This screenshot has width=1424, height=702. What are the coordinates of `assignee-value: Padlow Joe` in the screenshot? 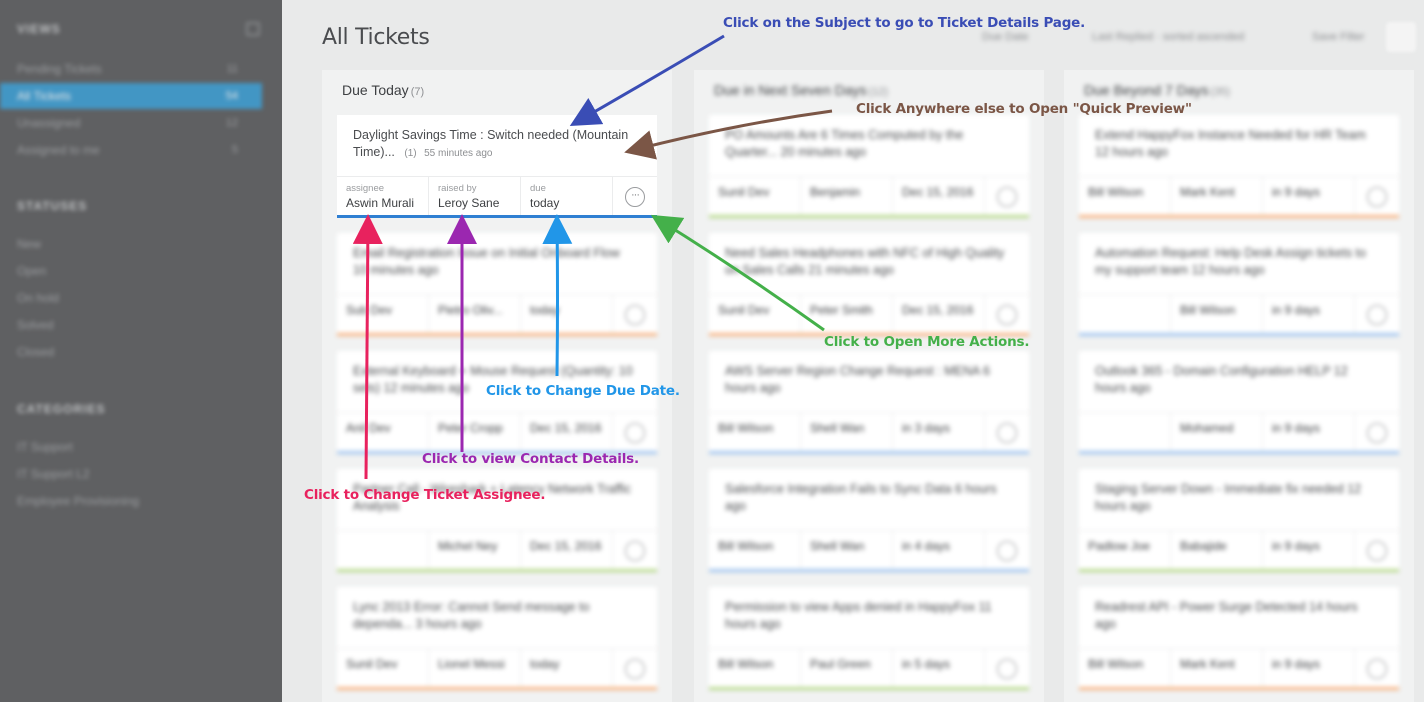 It's located at (1126, 546).